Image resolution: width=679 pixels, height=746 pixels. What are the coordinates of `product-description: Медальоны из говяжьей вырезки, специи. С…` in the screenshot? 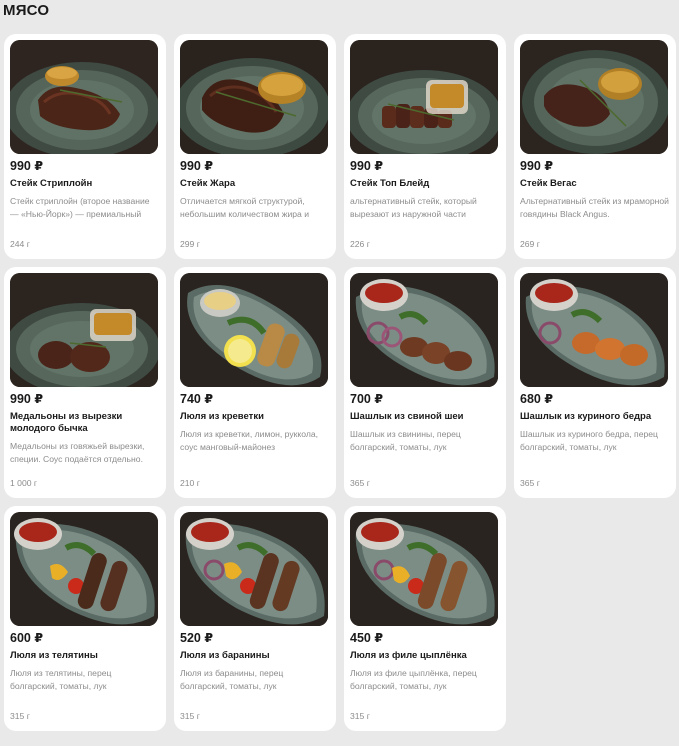 It's located at (77, 452).